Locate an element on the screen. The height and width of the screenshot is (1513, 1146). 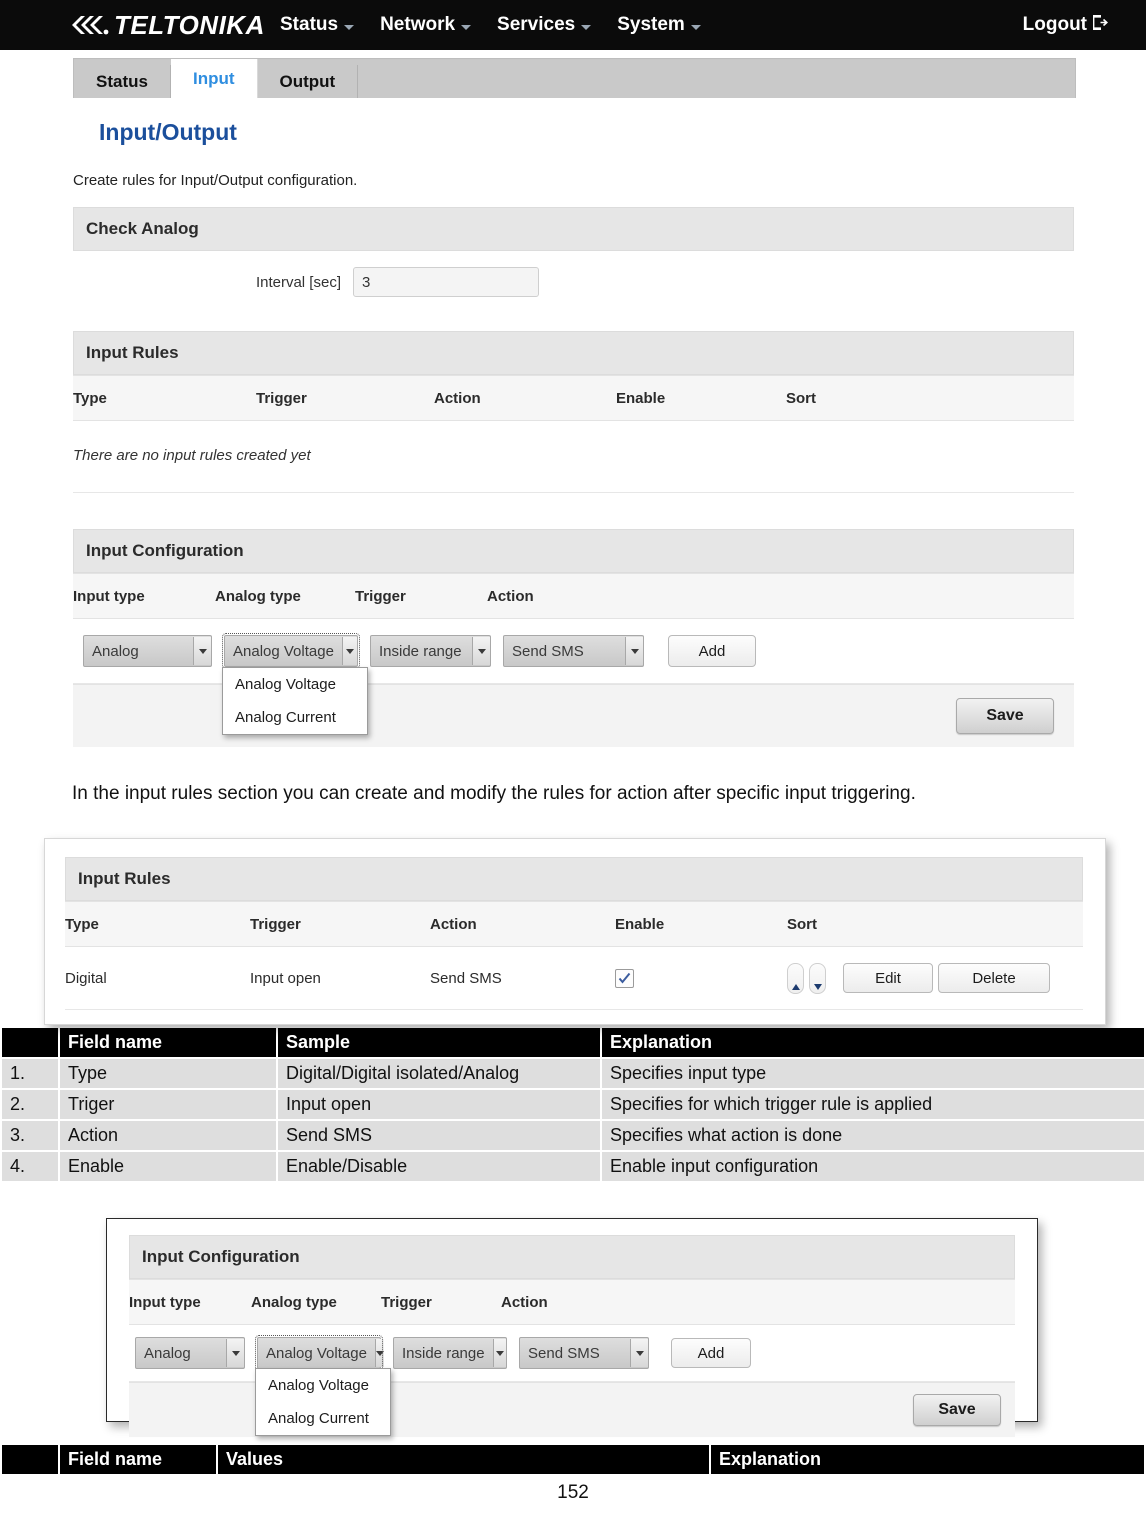
save-button-2: Save is located at coordinates (957, 1410).